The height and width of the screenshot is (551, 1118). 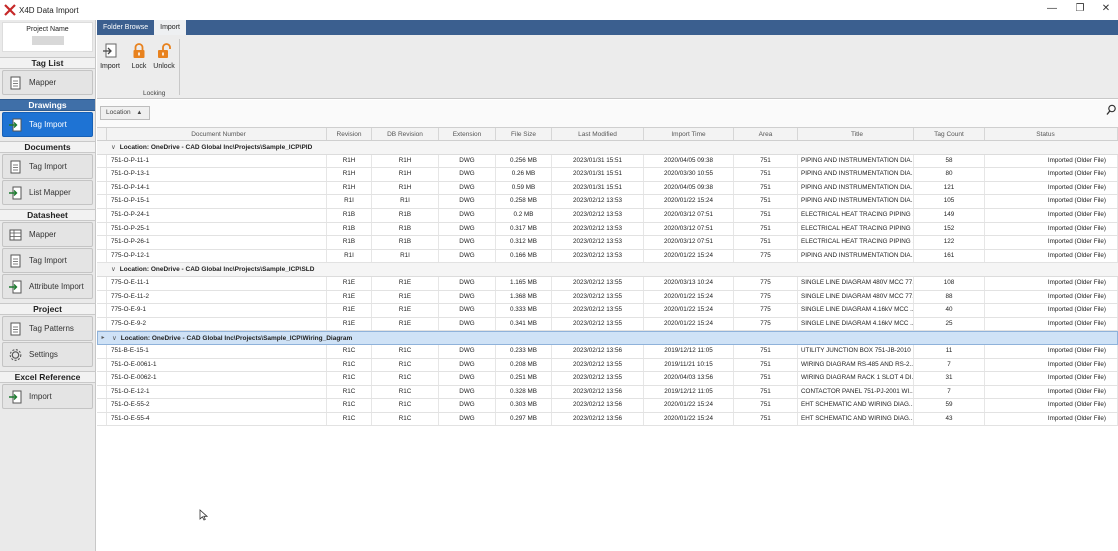 What do you see at coordinates (102, 147) in the screenshot?
I see `row-indicator-icon` at bounding box center [102, 147].